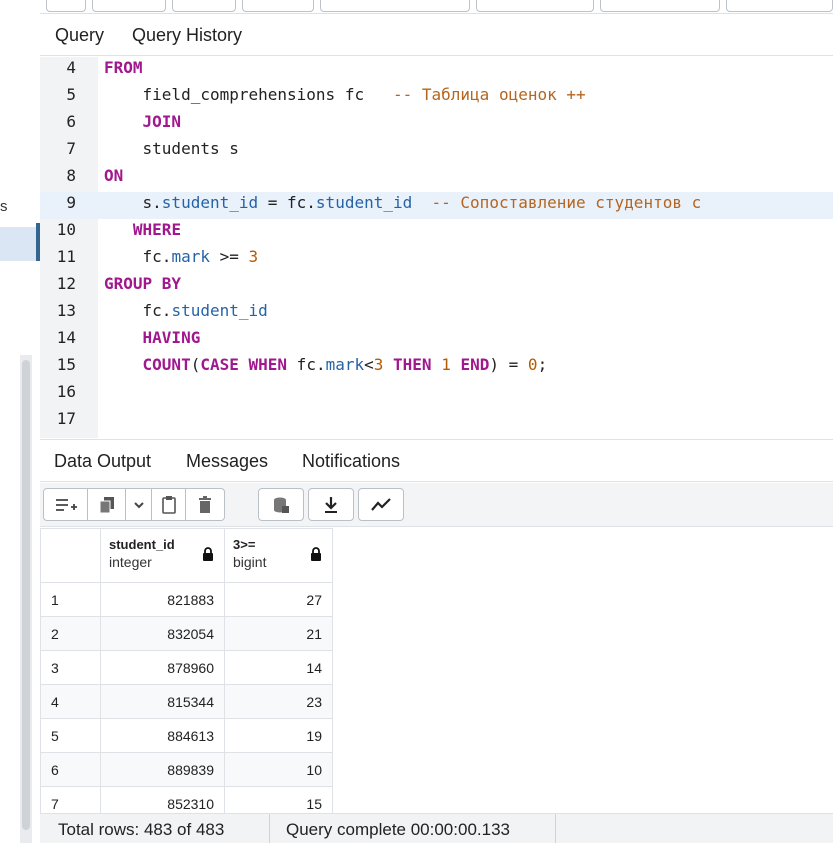  I want to click on line-number: 11, so click(66, 256).